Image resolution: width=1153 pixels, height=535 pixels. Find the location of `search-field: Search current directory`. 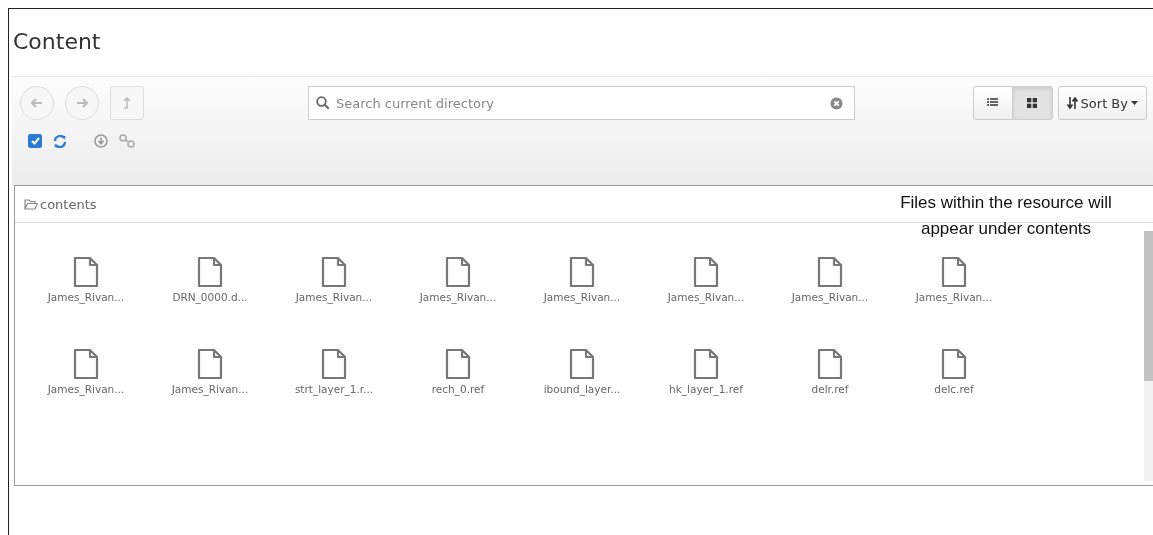

search-field: Search current directory is located at coordinates (581, 103).